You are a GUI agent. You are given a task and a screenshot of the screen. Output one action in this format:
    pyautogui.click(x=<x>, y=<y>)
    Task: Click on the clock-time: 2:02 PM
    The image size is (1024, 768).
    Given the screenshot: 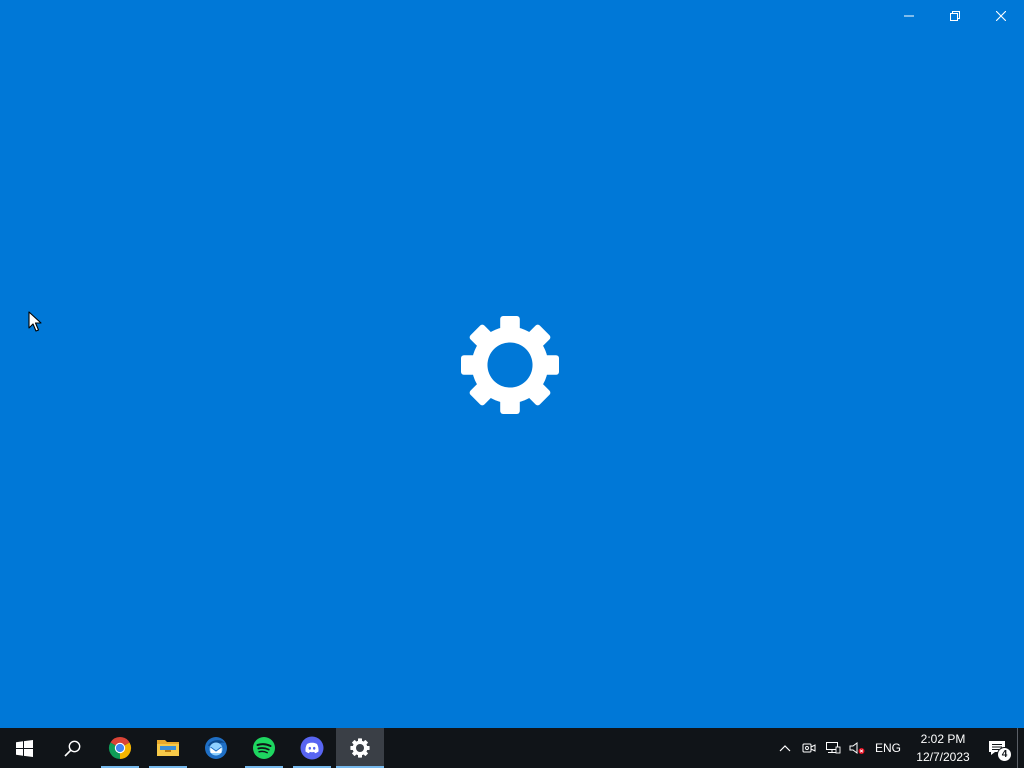 What is the action you would take?
    pyautogui.click(x=943, y=739)
    